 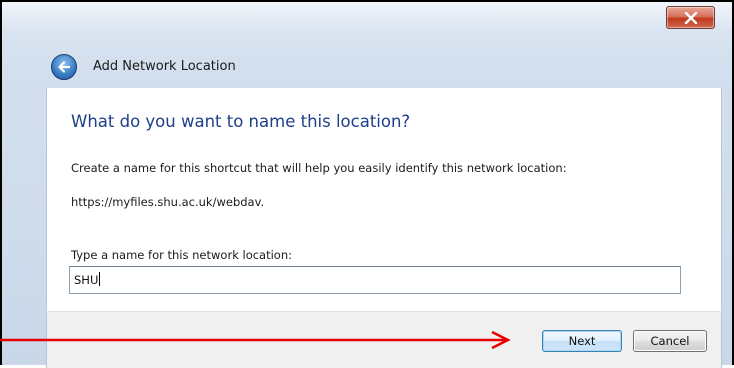 I want to click on page-heading: What do you want to name this location?, so click(x=241, y=121).